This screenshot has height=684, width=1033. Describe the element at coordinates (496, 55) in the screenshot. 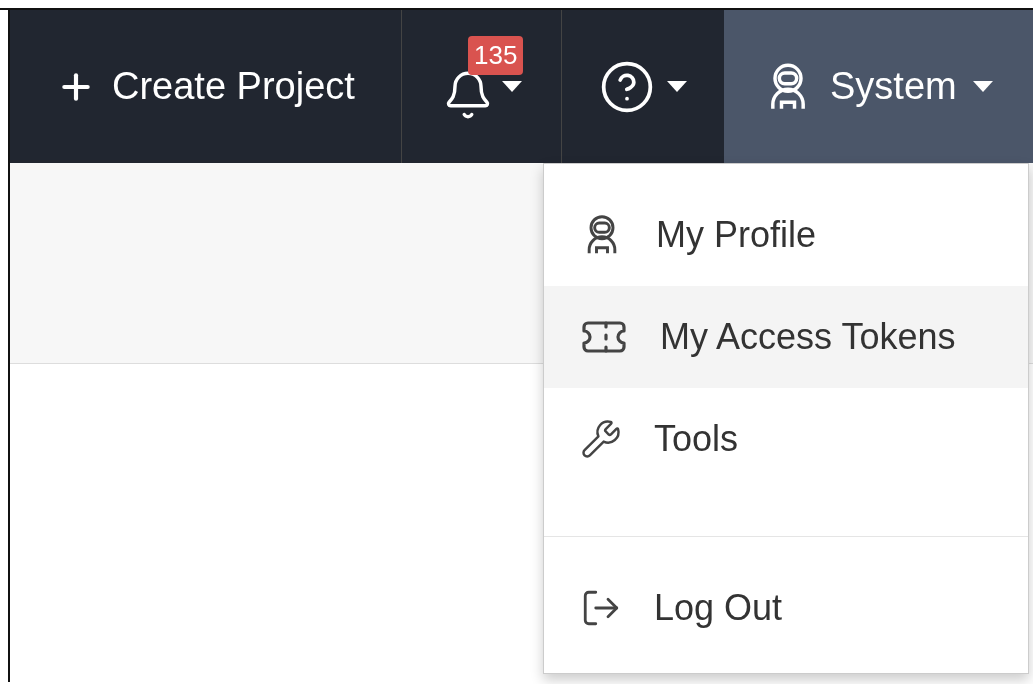

I see `notification-count: 135` at that location.